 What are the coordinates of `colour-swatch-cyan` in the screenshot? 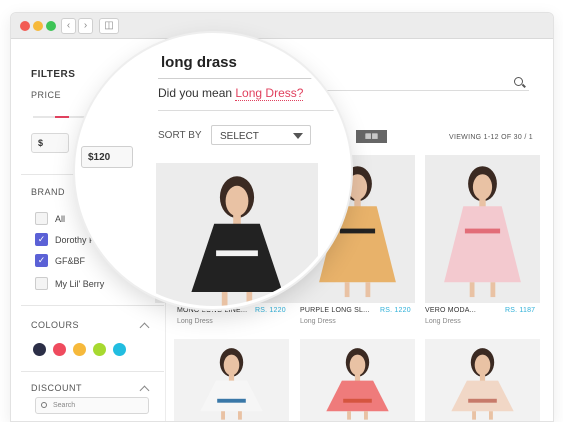 It's located at (119, 349).